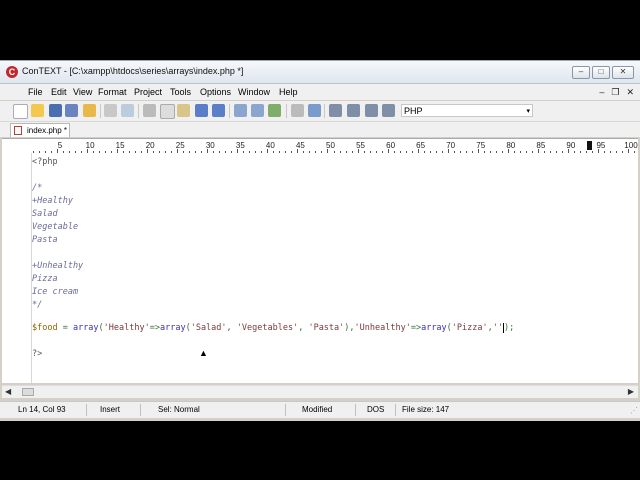 The image size is (640, 480). What do you see at coordinates (112, 92) in the screenshot?
I see `menu-format: Format` at bounding box center [112, 92].